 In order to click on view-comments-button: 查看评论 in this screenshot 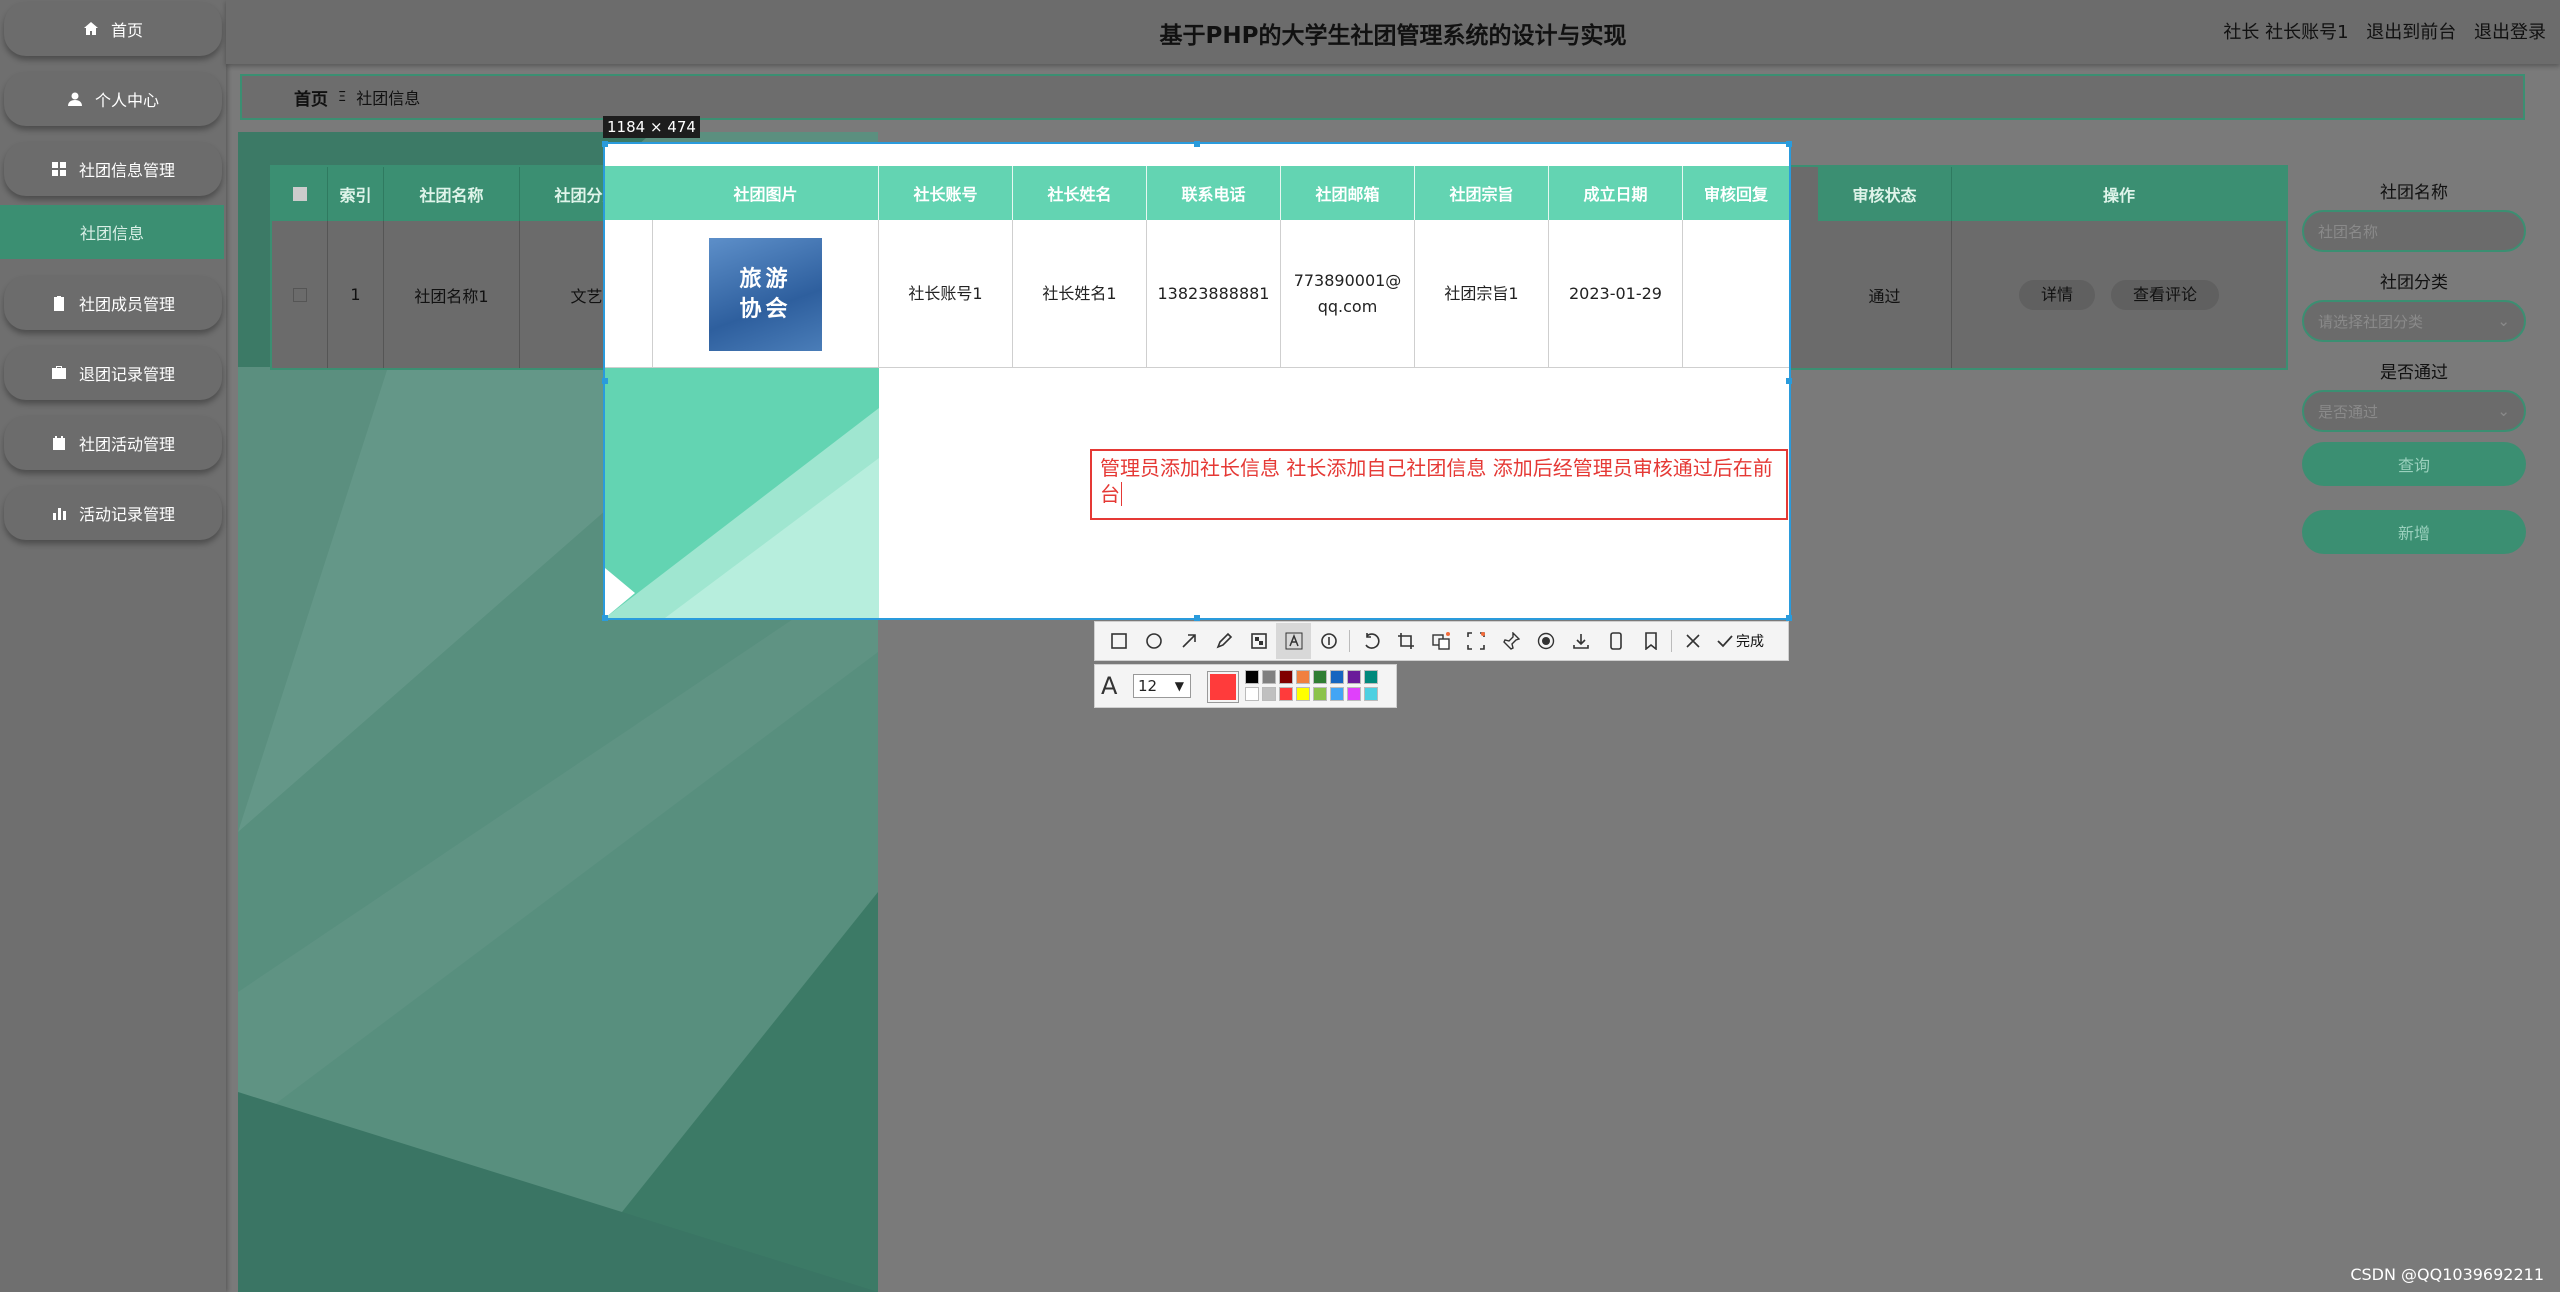, I will do `click(2165, 294)`.